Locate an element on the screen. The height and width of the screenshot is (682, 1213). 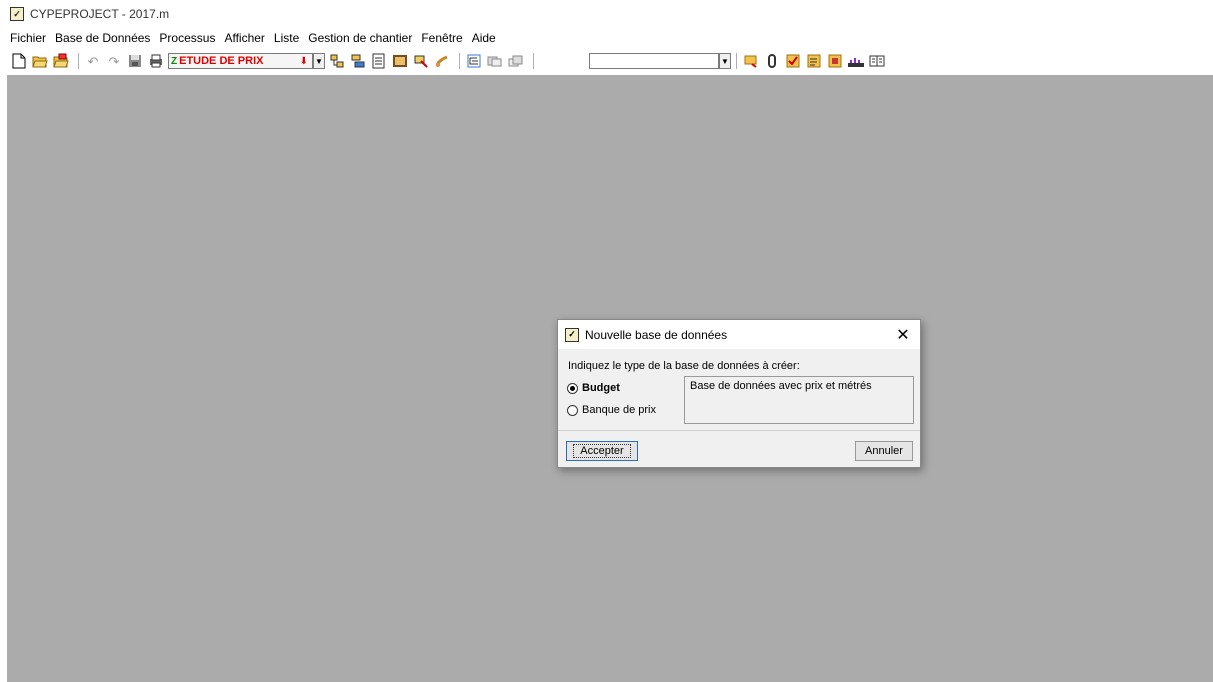
checklist-icon is located at coordinates (814, 61).